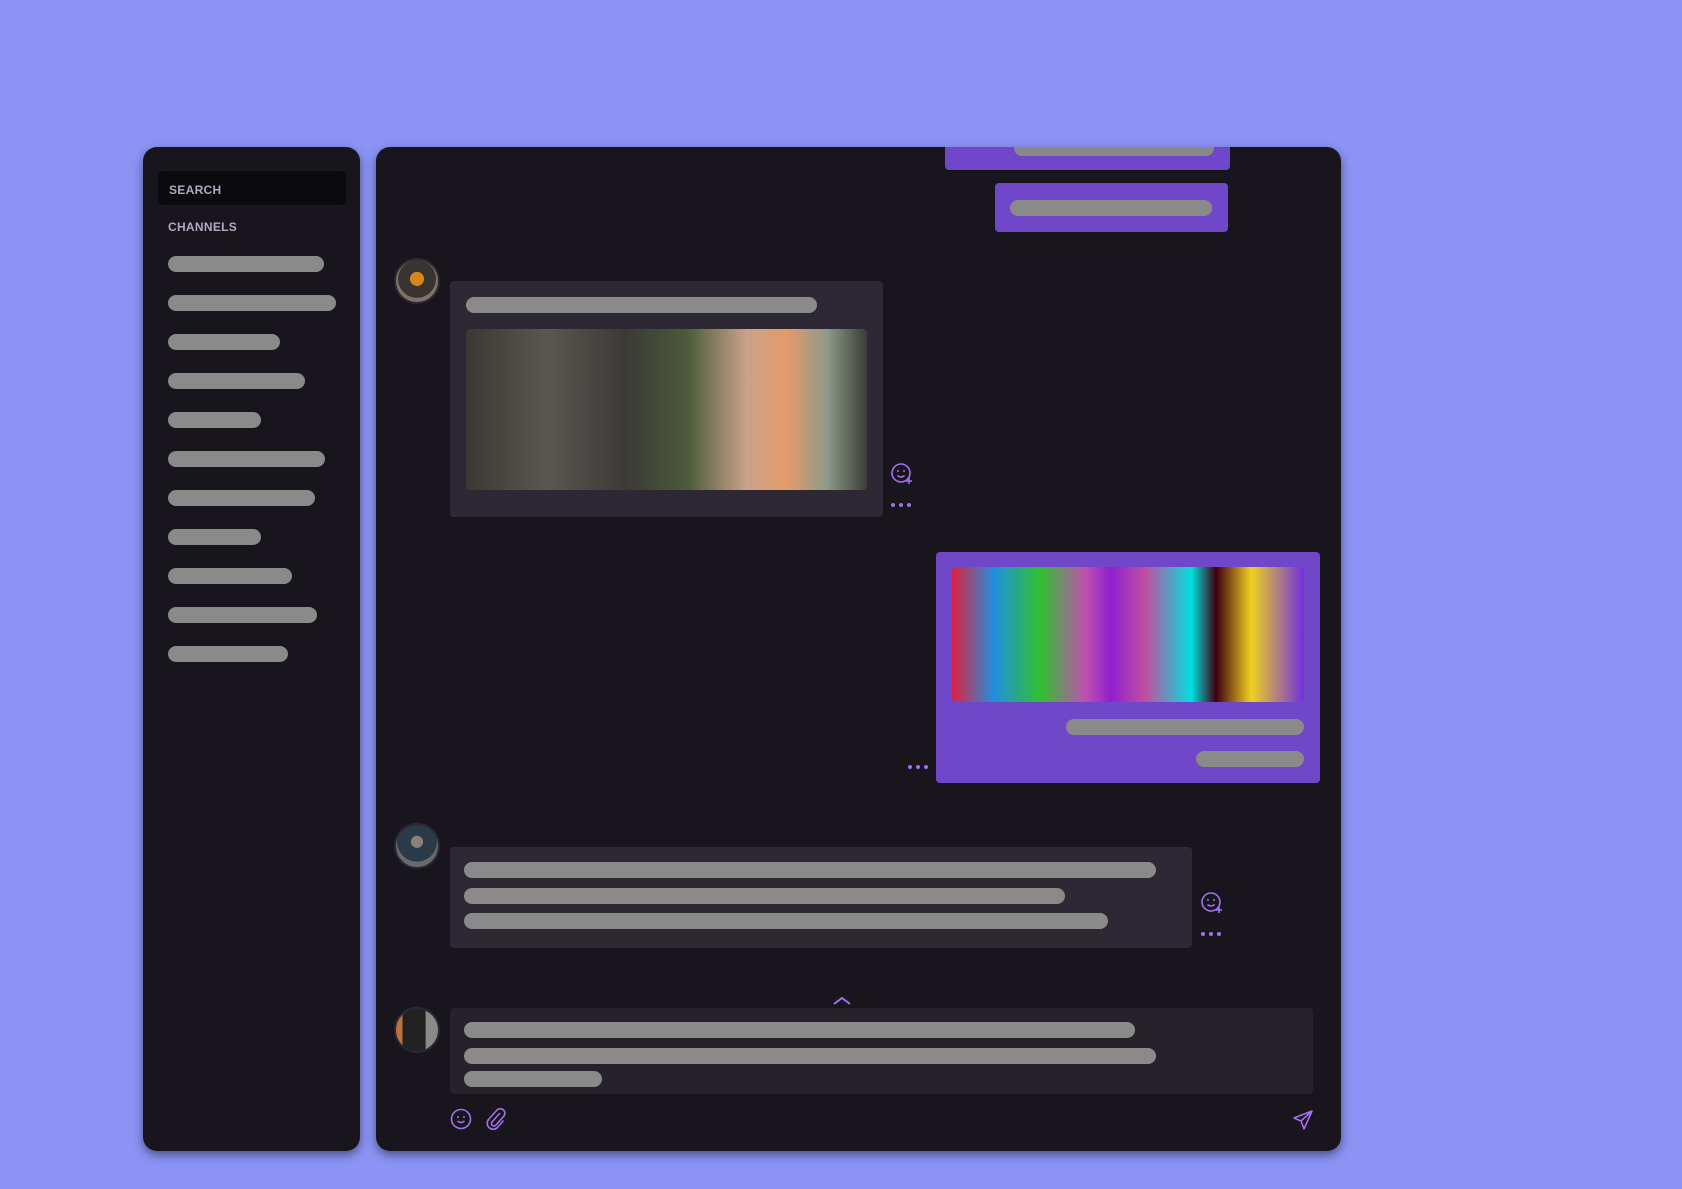  Describe the element at coordinates (461, 1119) in the screenshot. I see `emoji-icon` at that location.